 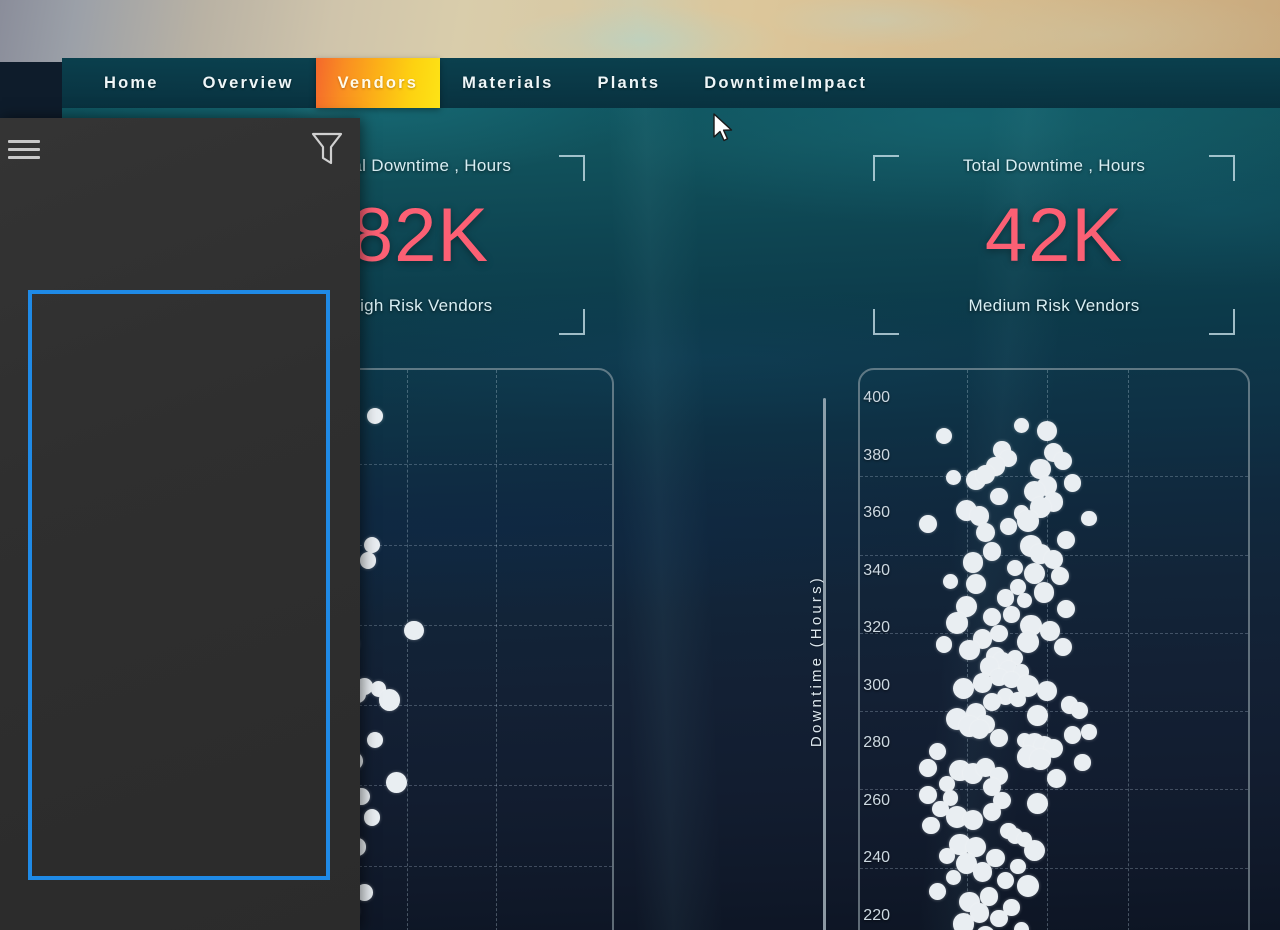 What do you see at coordinates (24, 150) in the screenshot?
I see `hamburger-icon` at bounding box center [24, 150].